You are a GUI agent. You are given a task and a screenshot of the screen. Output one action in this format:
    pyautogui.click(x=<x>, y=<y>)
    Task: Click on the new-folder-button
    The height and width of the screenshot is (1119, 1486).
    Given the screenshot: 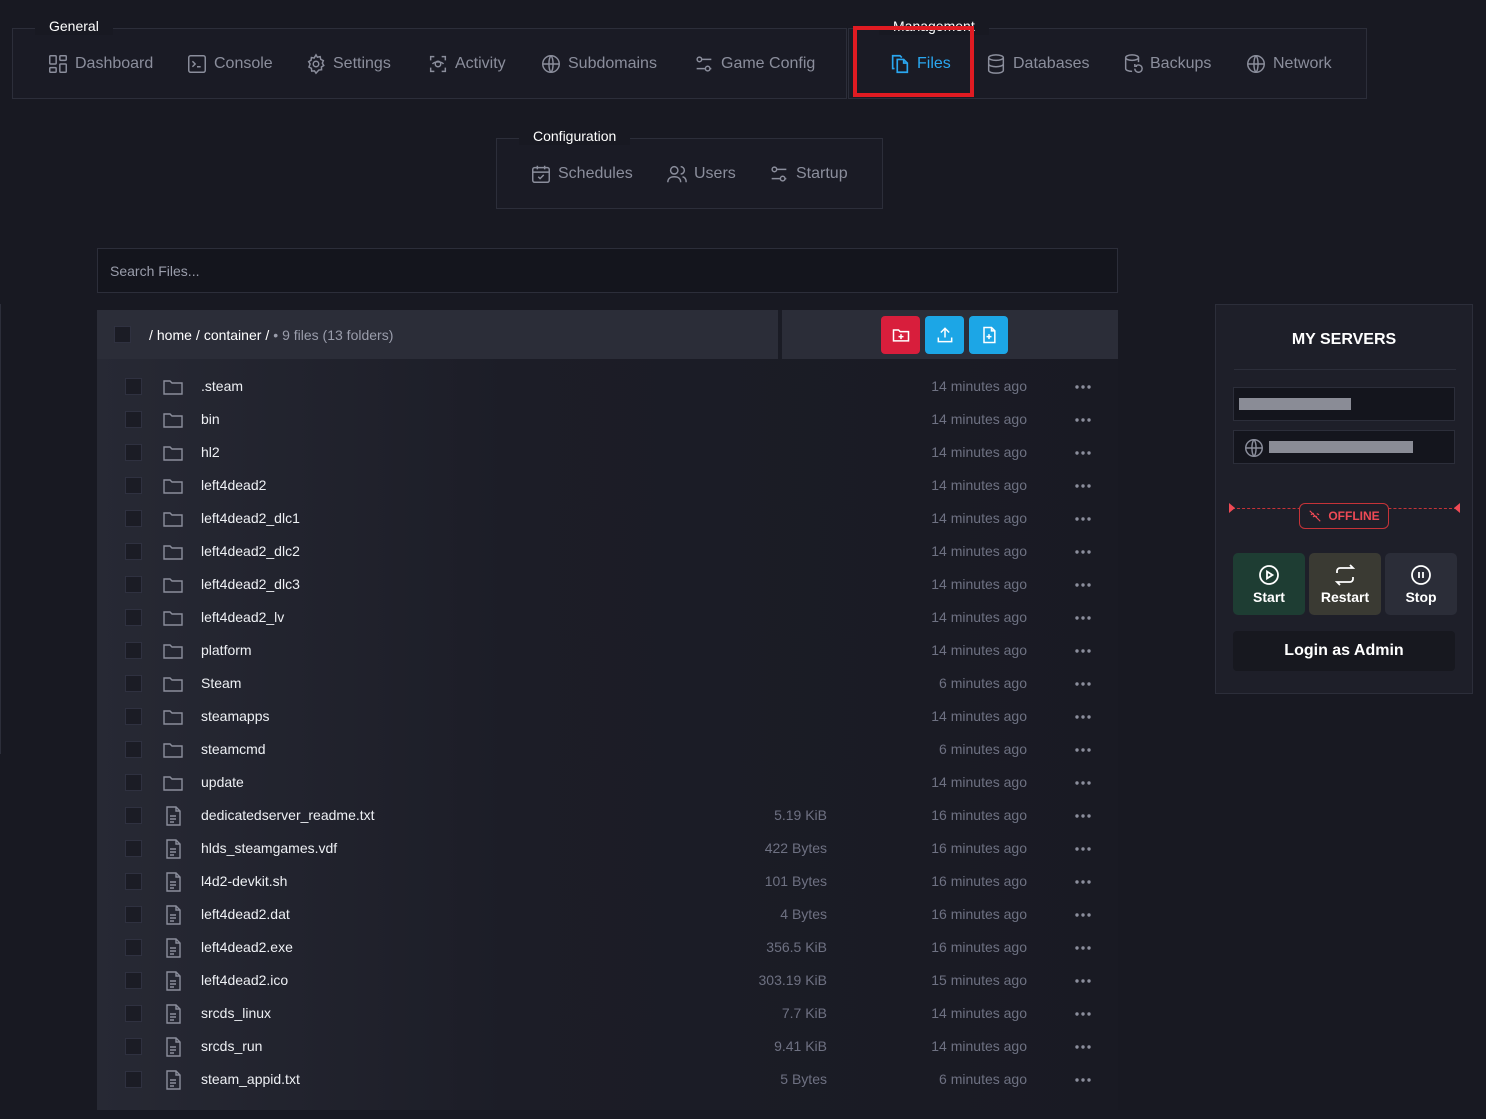 What is the action you would take?
    pyautogui.click(x=900, y=335)
    